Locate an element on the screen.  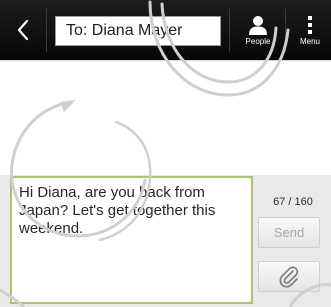
attach-button is located at coordinates (289, 276).